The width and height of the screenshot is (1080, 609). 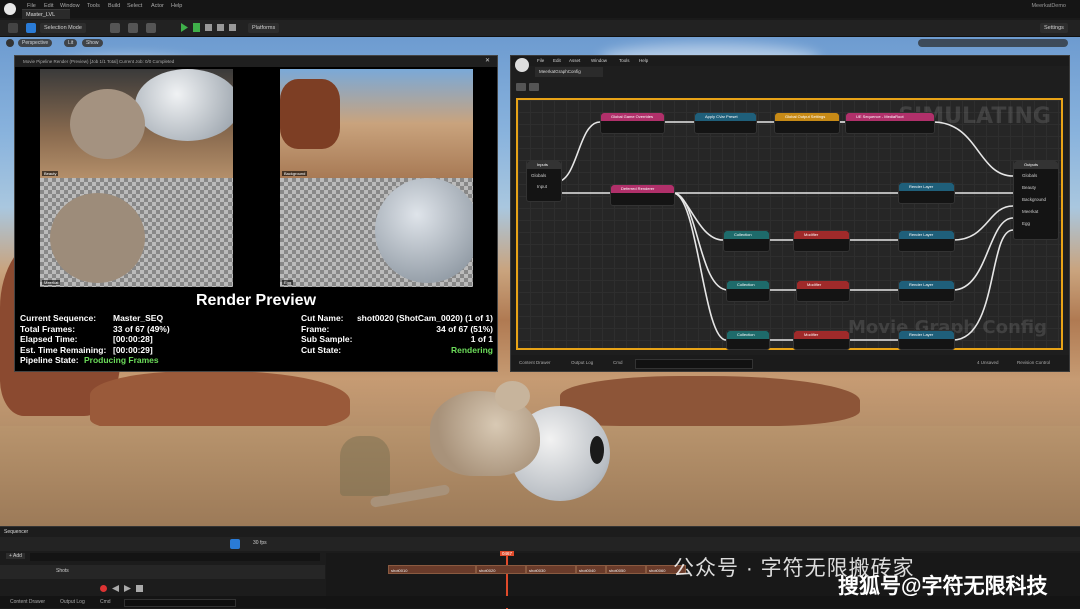 I want to click on unsaved-indicator: 4 Unsaved, so click(x=988, y=363).